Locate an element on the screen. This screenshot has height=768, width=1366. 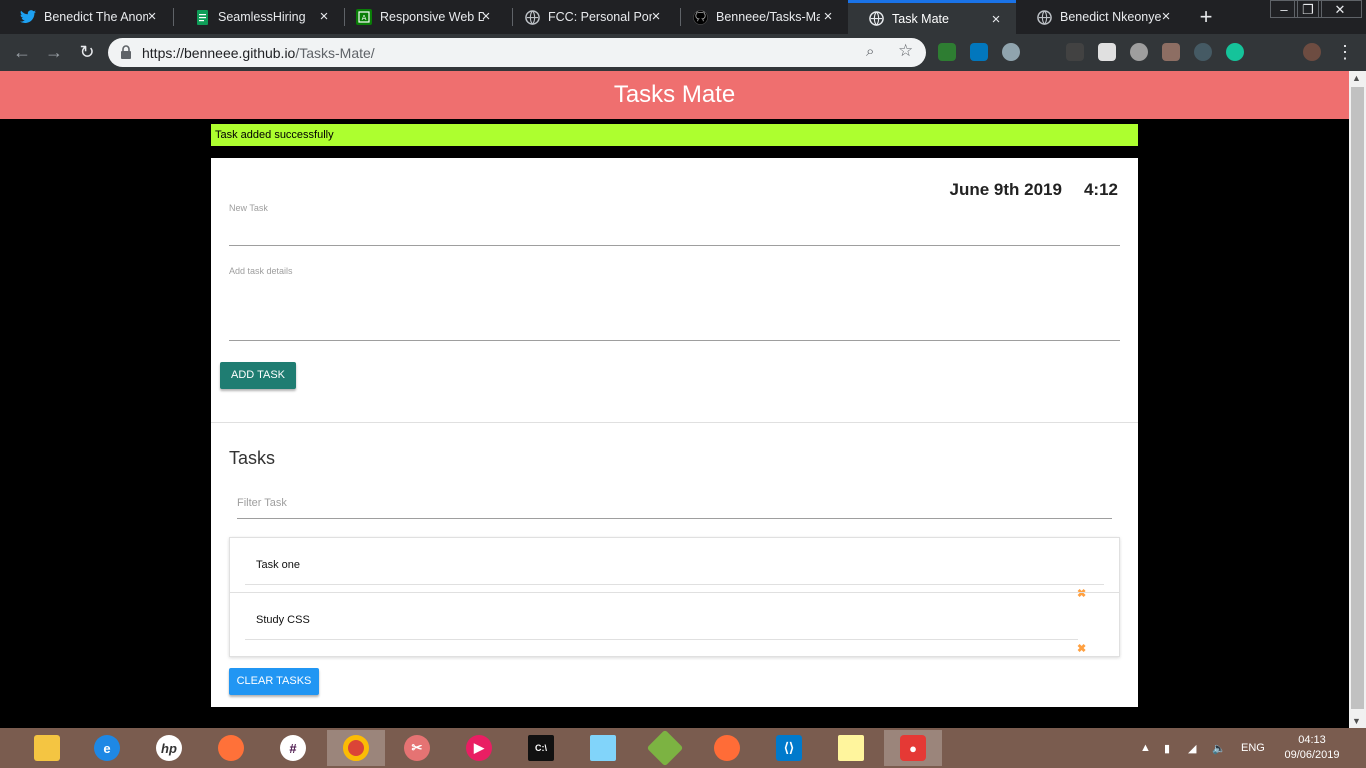
success-alert: Task added successfully is located at coordinates (674, 135).